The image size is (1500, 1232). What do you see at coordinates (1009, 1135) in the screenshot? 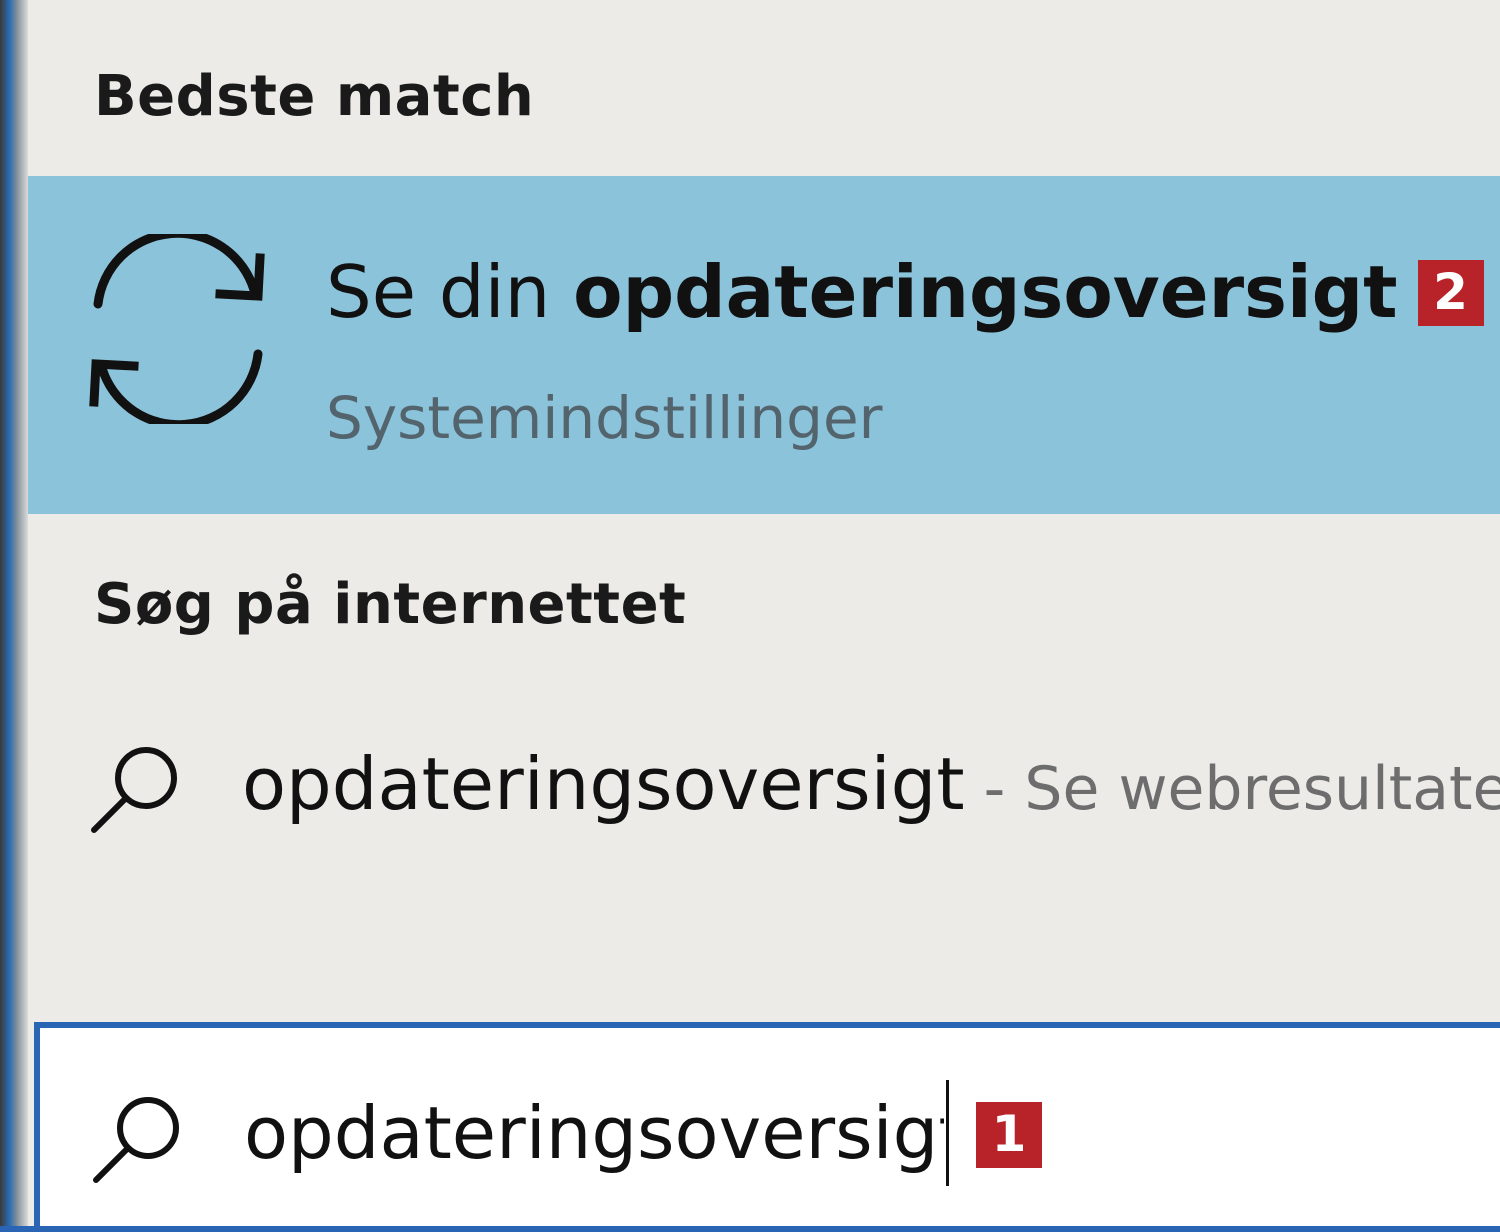
I see `step-badge-1: 1` at bounding box center [1009, 1135].